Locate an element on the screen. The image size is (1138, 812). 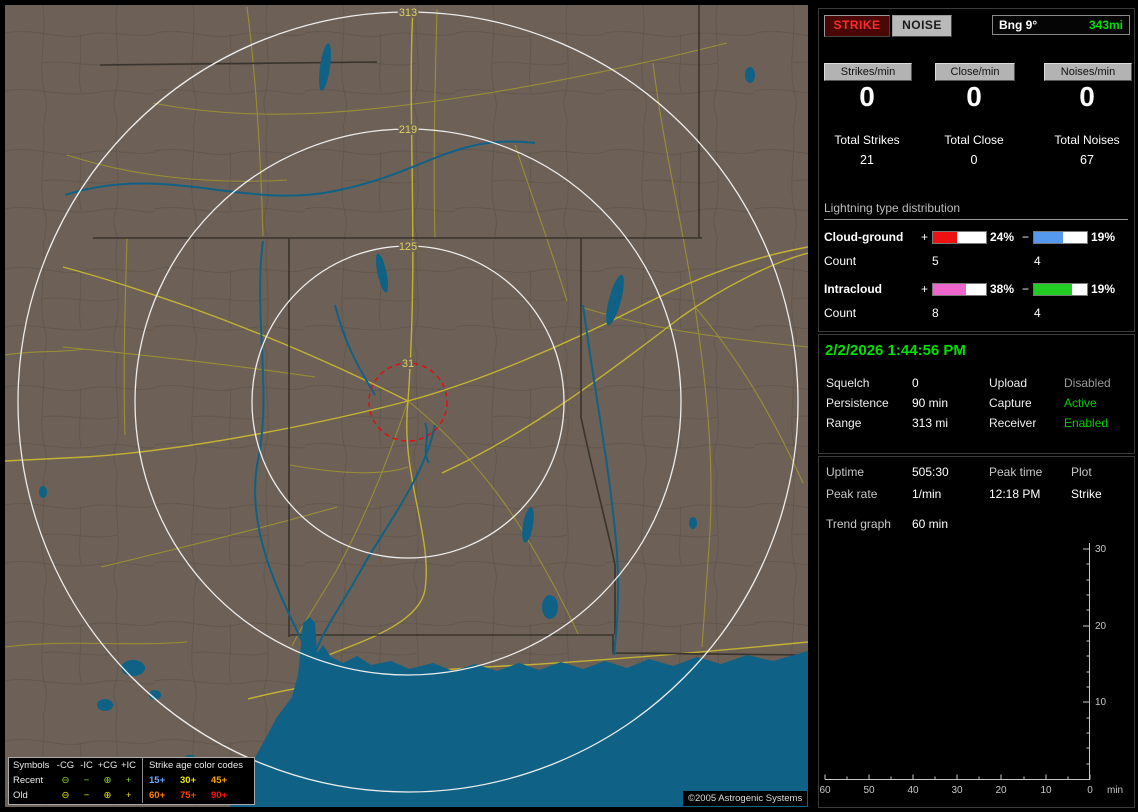
status-row: Peak rate 1/min 12:18 PM Strike is located at coordinates (976, 496).